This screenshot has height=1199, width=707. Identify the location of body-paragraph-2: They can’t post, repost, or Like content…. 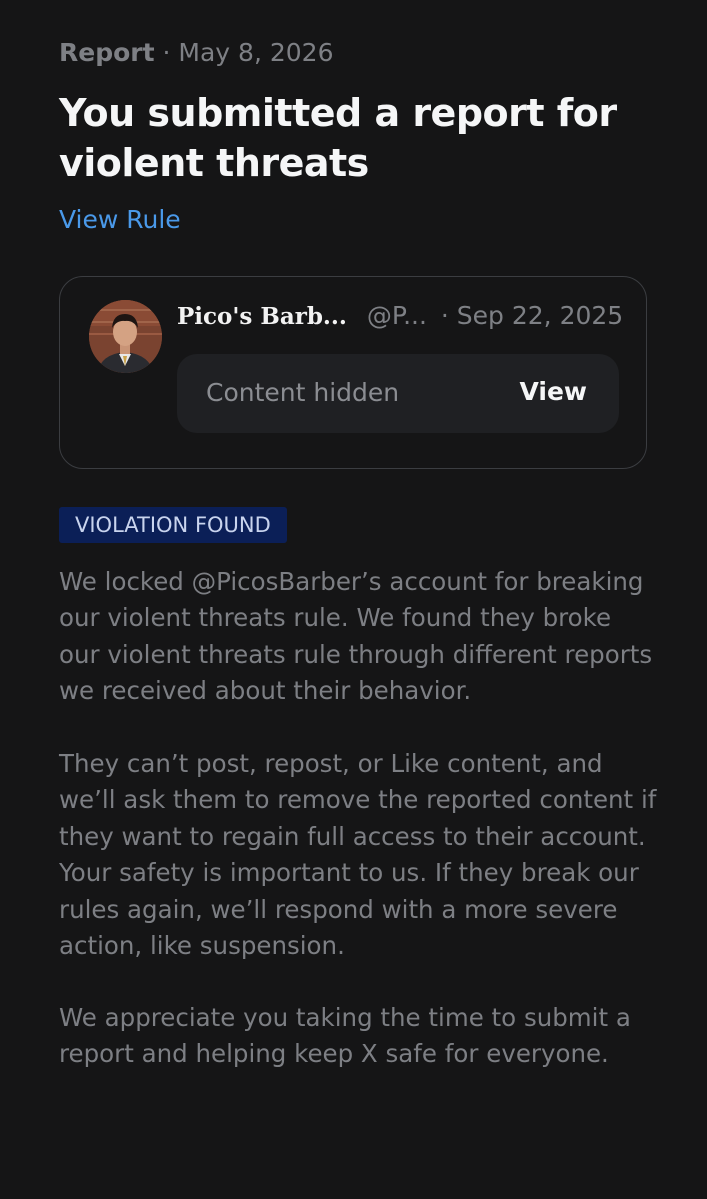
(358, 855).